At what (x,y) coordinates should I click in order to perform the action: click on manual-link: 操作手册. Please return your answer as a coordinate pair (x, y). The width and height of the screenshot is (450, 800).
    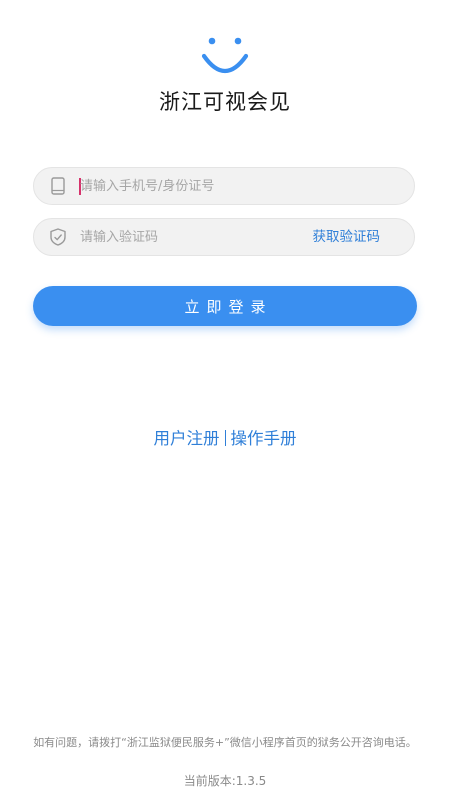
    Looking at the image, I should click on (264, 438).